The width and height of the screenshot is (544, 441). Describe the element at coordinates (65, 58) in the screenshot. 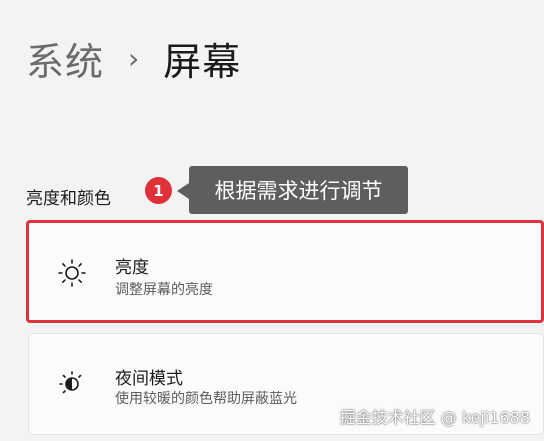

I see `breadcrumb-parent: 系统` at that location.